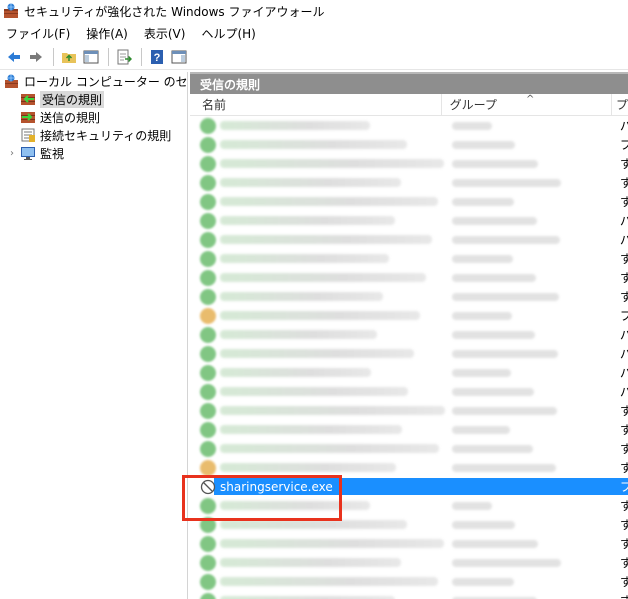  I want to click on firewall-app-icon, so click(11, 11).